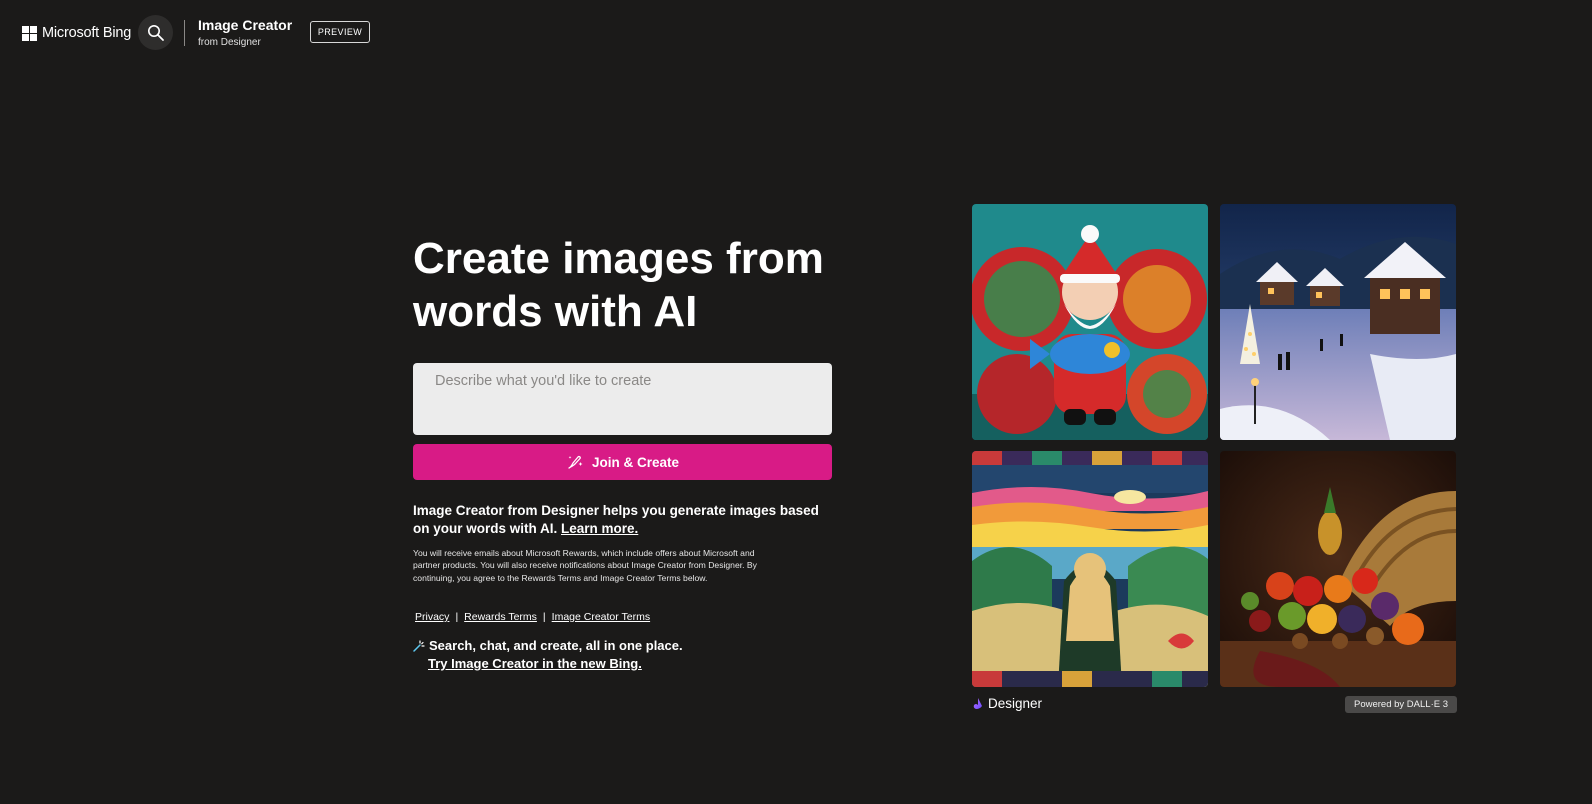 The image size is (1592, 804). What do you see at coordinates (1015, 703) in the screenshot?
I see `designer-label: Designer` at bounding box center [1015, 703].